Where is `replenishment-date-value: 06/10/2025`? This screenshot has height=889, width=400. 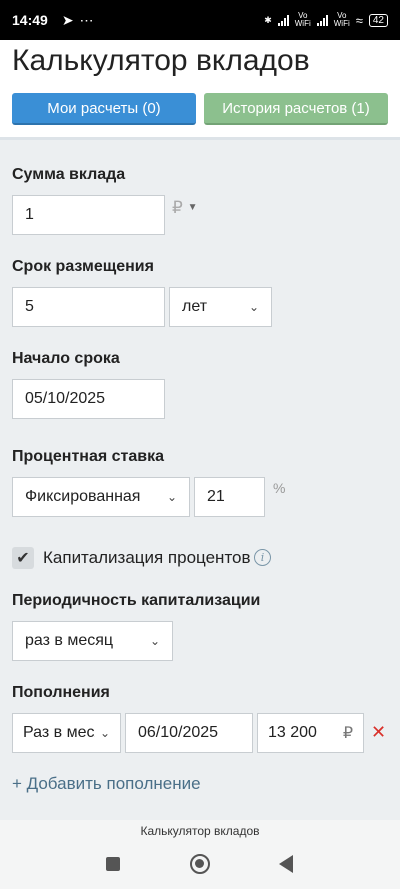
replenishment-date-value: 06/10/2025 is located at coordinates (178, 732).